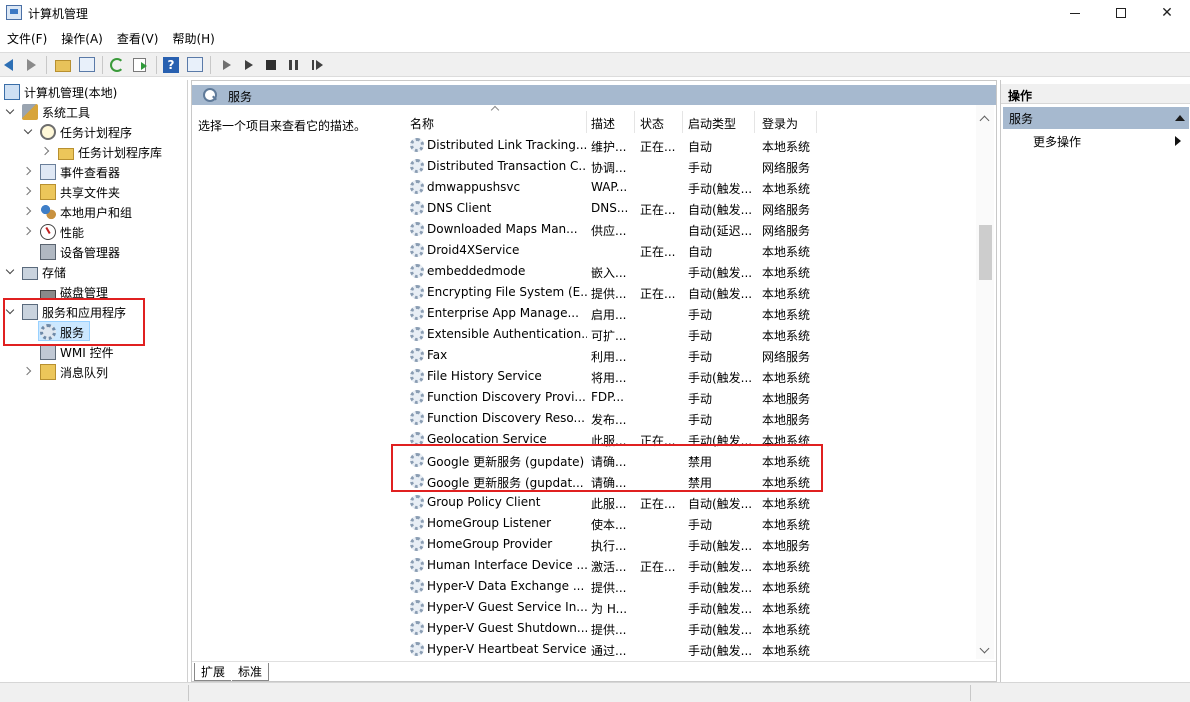 The image size is (1190, 702). What do you see at coordinates (690, 166) in the screenshot?
I see `service-row: Distributed Transaction C... 协调... 手动 网络服务` at bounding box center [690, 166].